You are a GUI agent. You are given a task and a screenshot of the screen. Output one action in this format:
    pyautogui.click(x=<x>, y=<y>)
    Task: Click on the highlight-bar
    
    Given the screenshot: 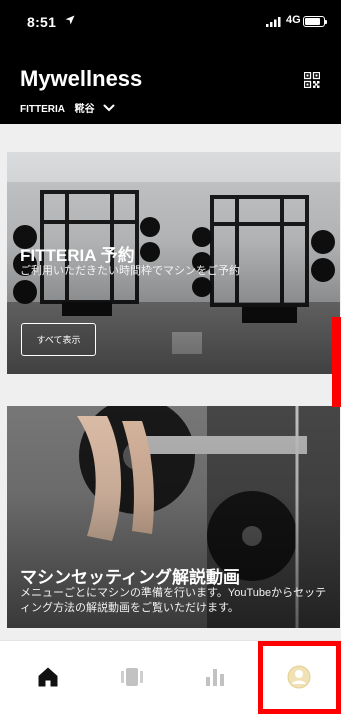 What is the action you would take?
    pyautogui.click(x=336, y=362)
    